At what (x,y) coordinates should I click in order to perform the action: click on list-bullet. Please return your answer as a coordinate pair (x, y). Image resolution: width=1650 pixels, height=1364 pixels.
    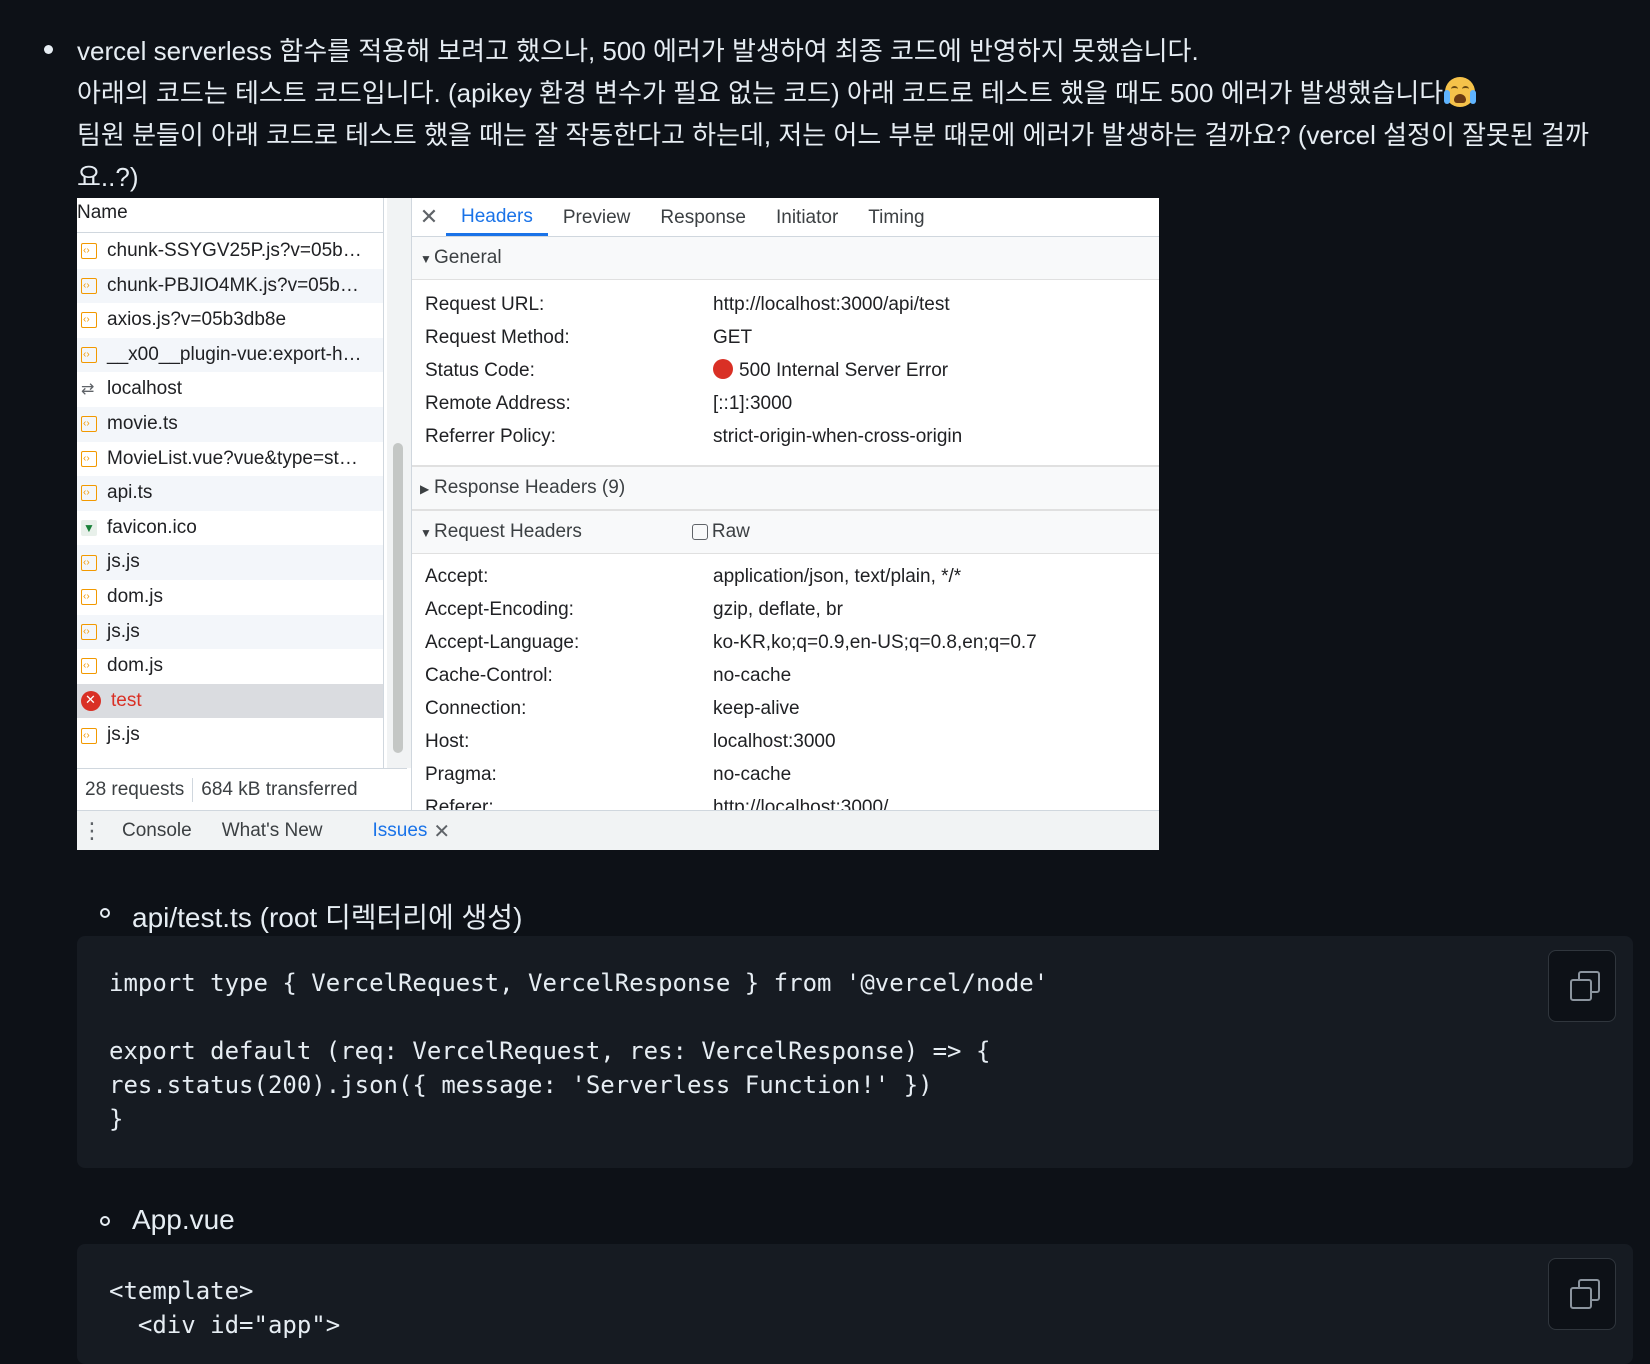
    Looking at the image, I should click on (48, 49).